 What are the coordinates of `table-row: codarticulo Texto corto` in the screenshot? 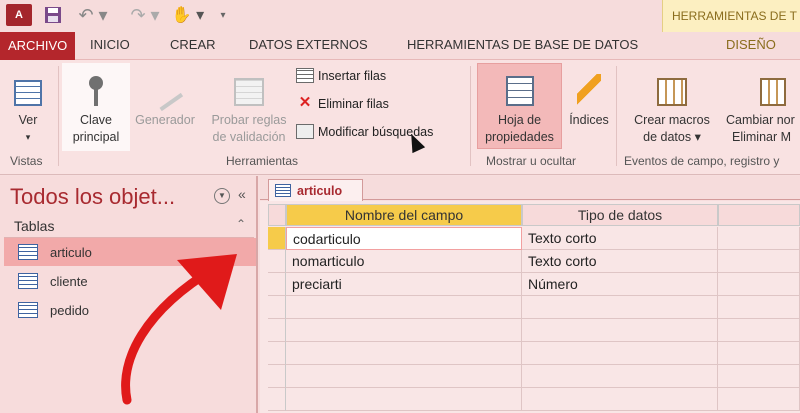 It's located at (534, 238).